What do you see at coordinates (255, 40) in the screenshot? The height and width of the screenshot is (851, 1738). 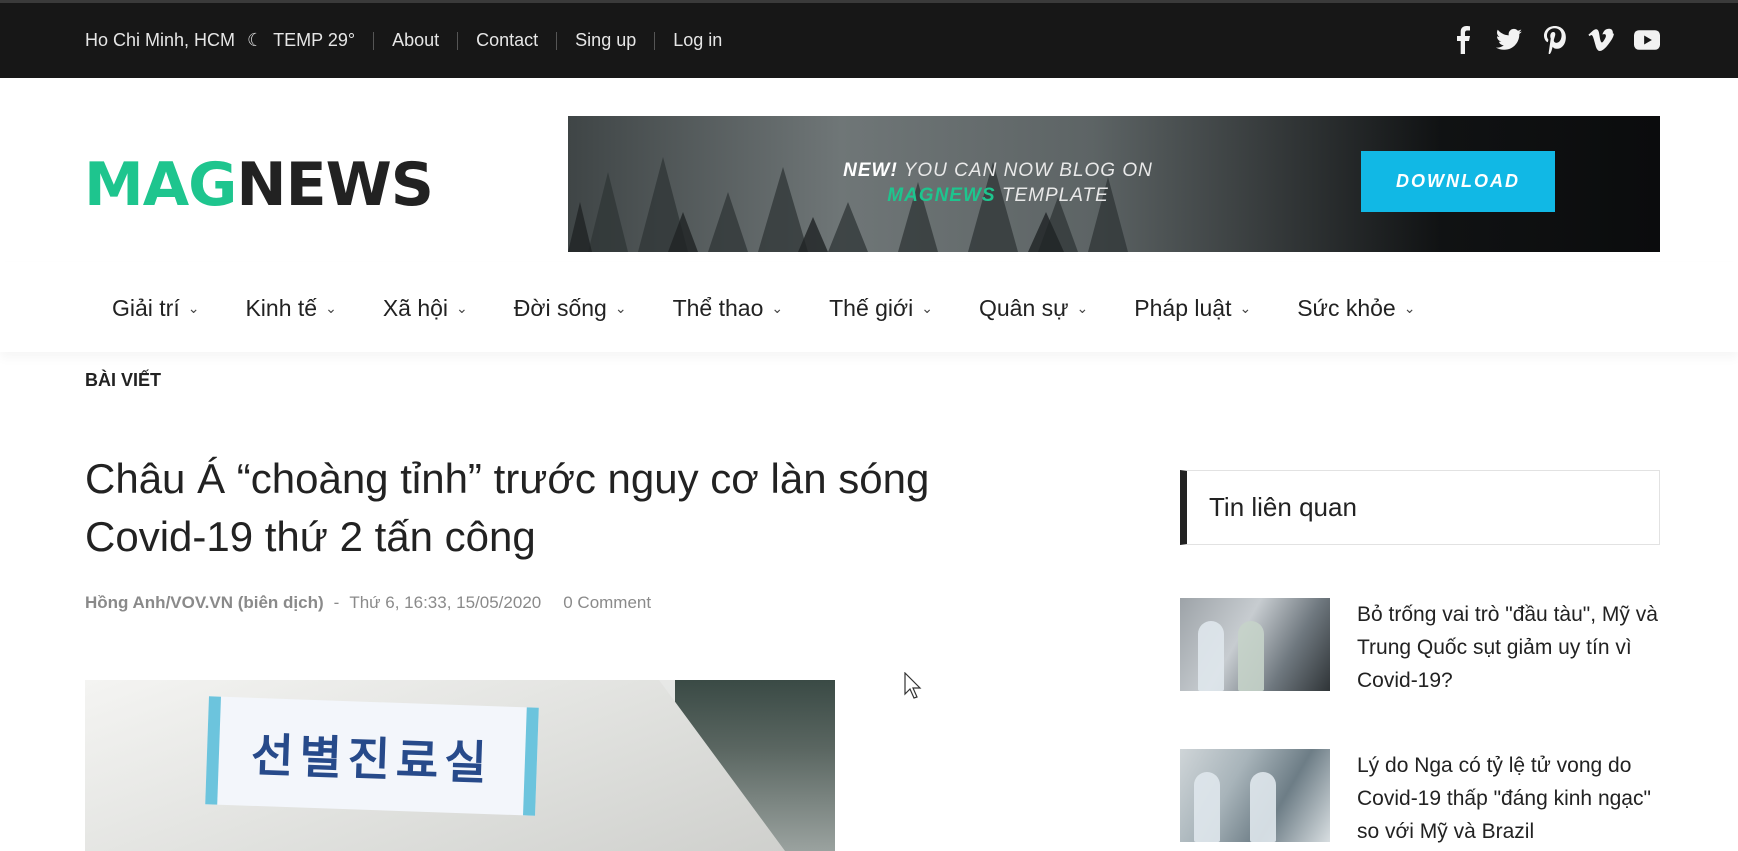 I see `moon-icon: ☾` at bounding box center [255, 40].